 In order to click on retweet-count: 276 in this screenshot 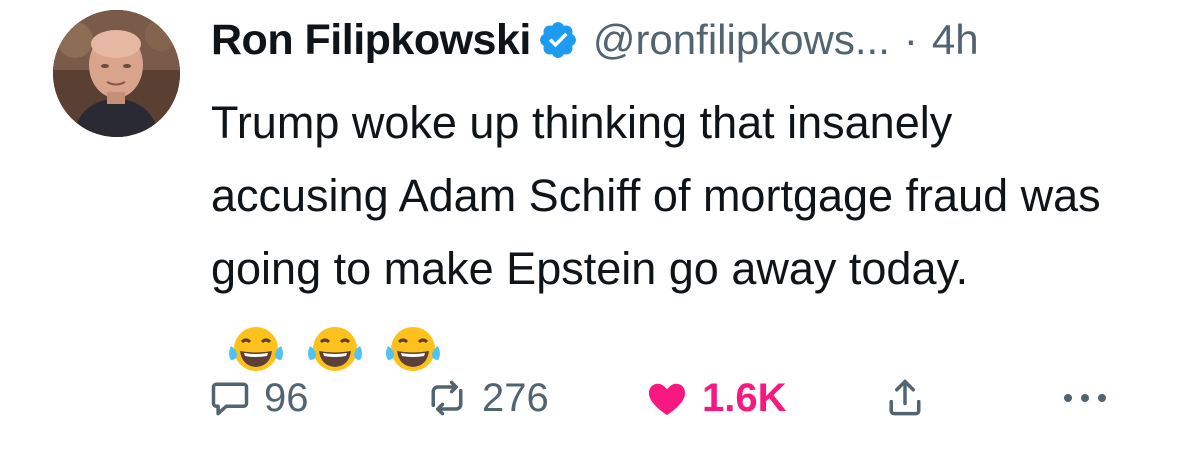, I will do `click(515, 397)`.